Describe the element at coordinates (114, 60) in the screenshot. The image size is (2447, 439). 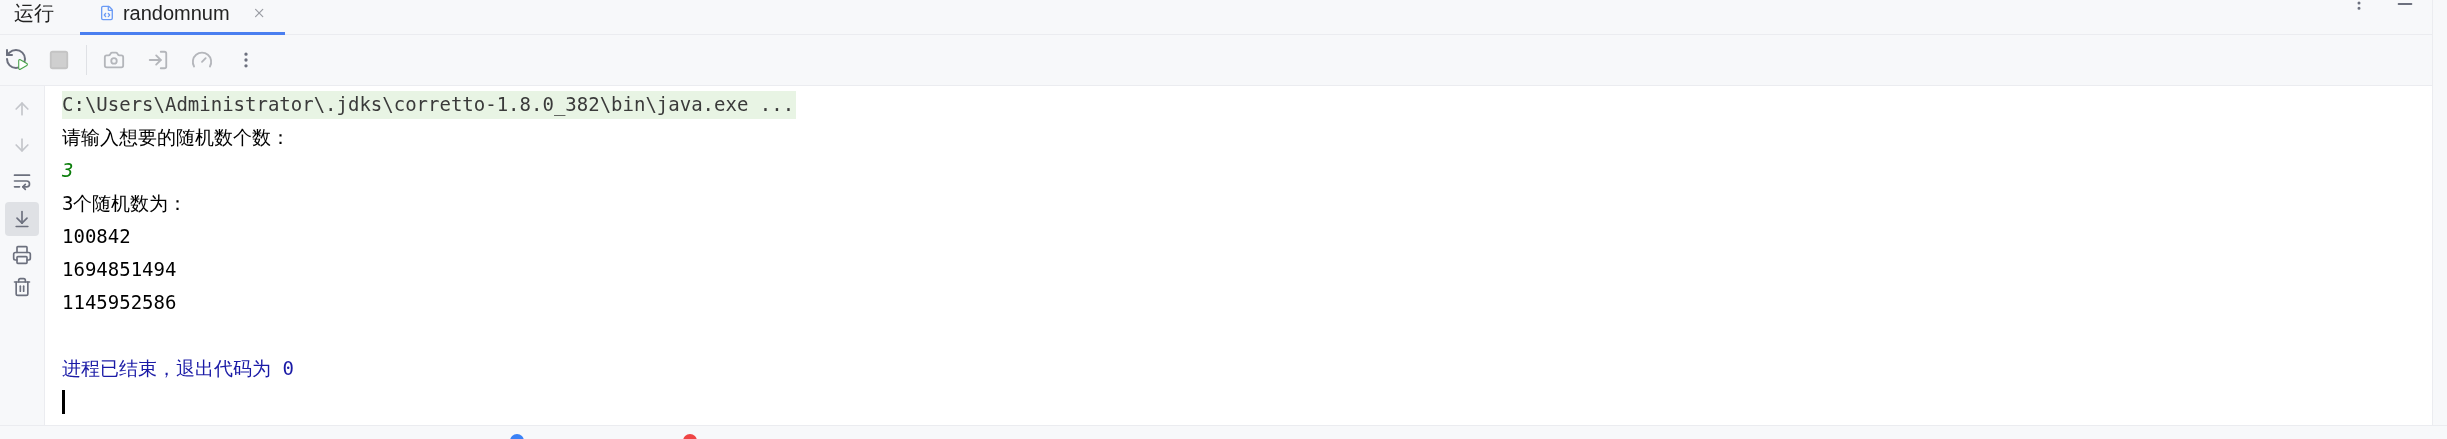
I see `camera-icon` at that location.